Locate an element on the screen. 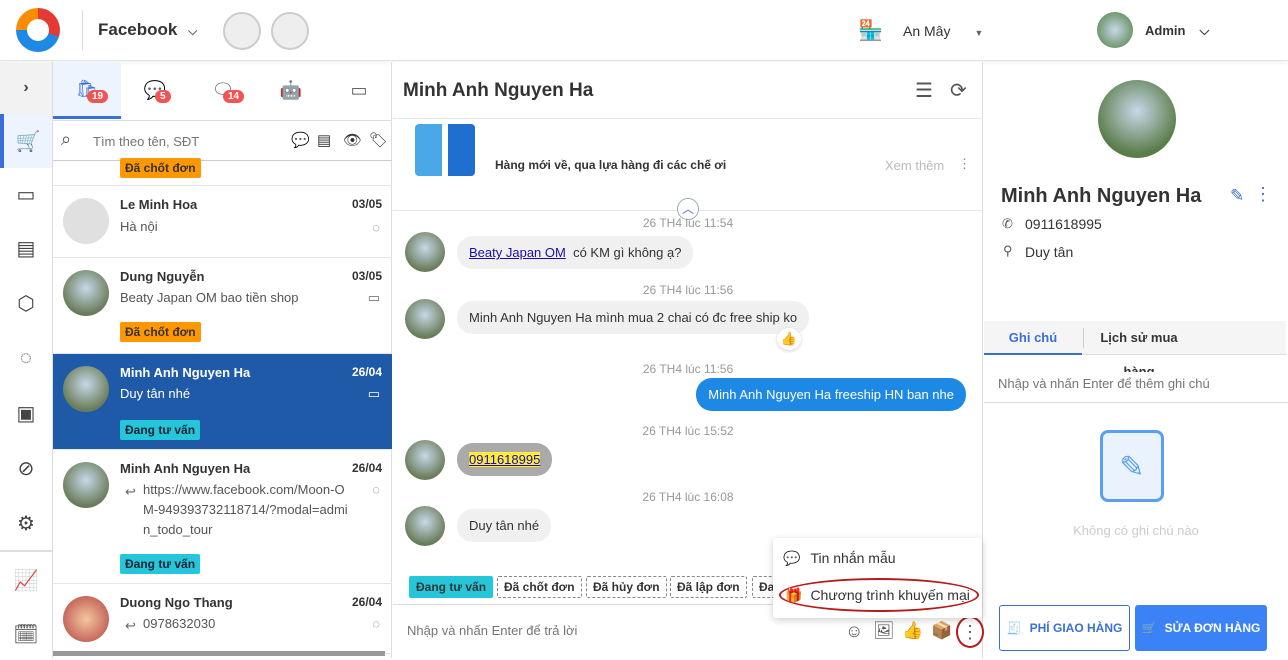 The image size is (1288, 660). menu-item-template-message: 💬 Tin nhắn mẫu is located at coordinates (839, 558).